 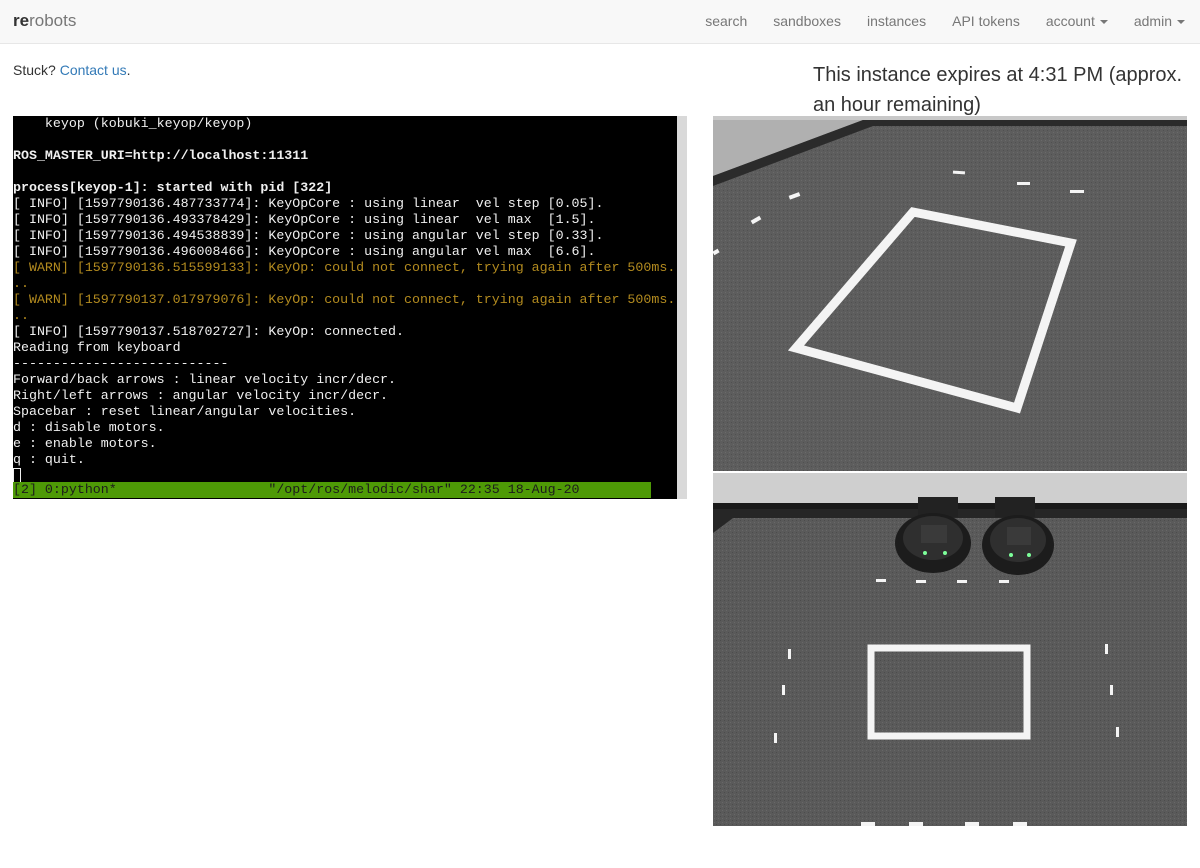 I want to click on cursor-icon, so click(x=17, y=475).